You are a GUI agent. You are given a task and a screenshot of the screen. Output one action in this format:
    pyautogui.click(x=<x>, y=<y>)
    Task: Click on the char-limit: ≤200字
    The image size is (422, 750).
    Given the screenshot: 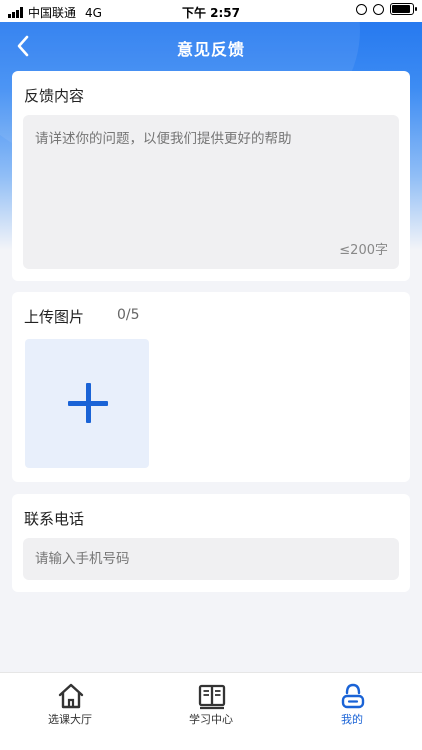 What is the action you would take?
    pyautogui.click(x=363, y=250)
    